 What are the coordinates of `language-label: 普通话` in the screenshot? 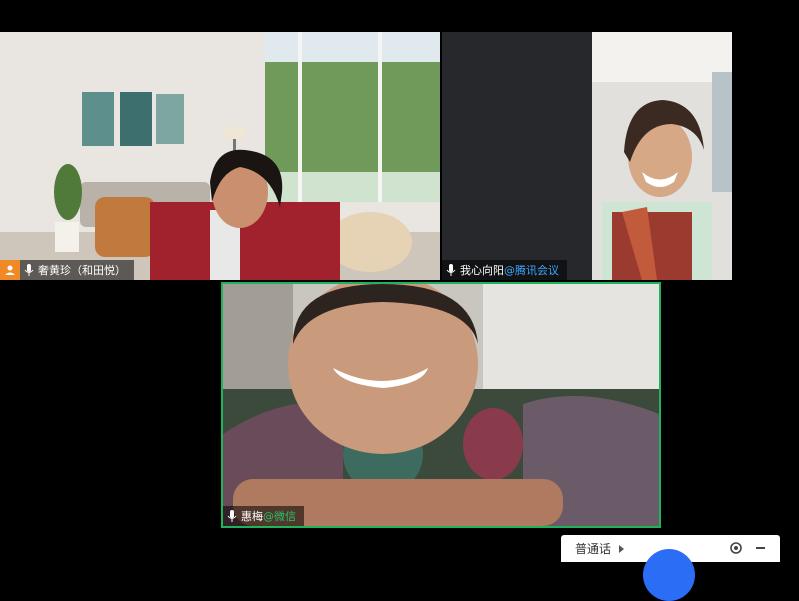 It's located at (593, 548).